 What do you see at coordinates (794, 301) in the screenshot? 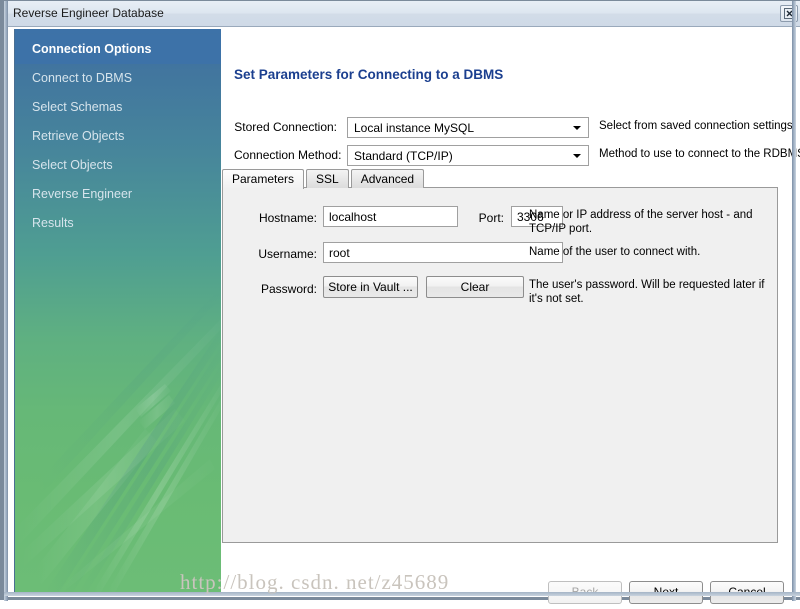
I see `window-frame-right` at bounding box center [794, 301].